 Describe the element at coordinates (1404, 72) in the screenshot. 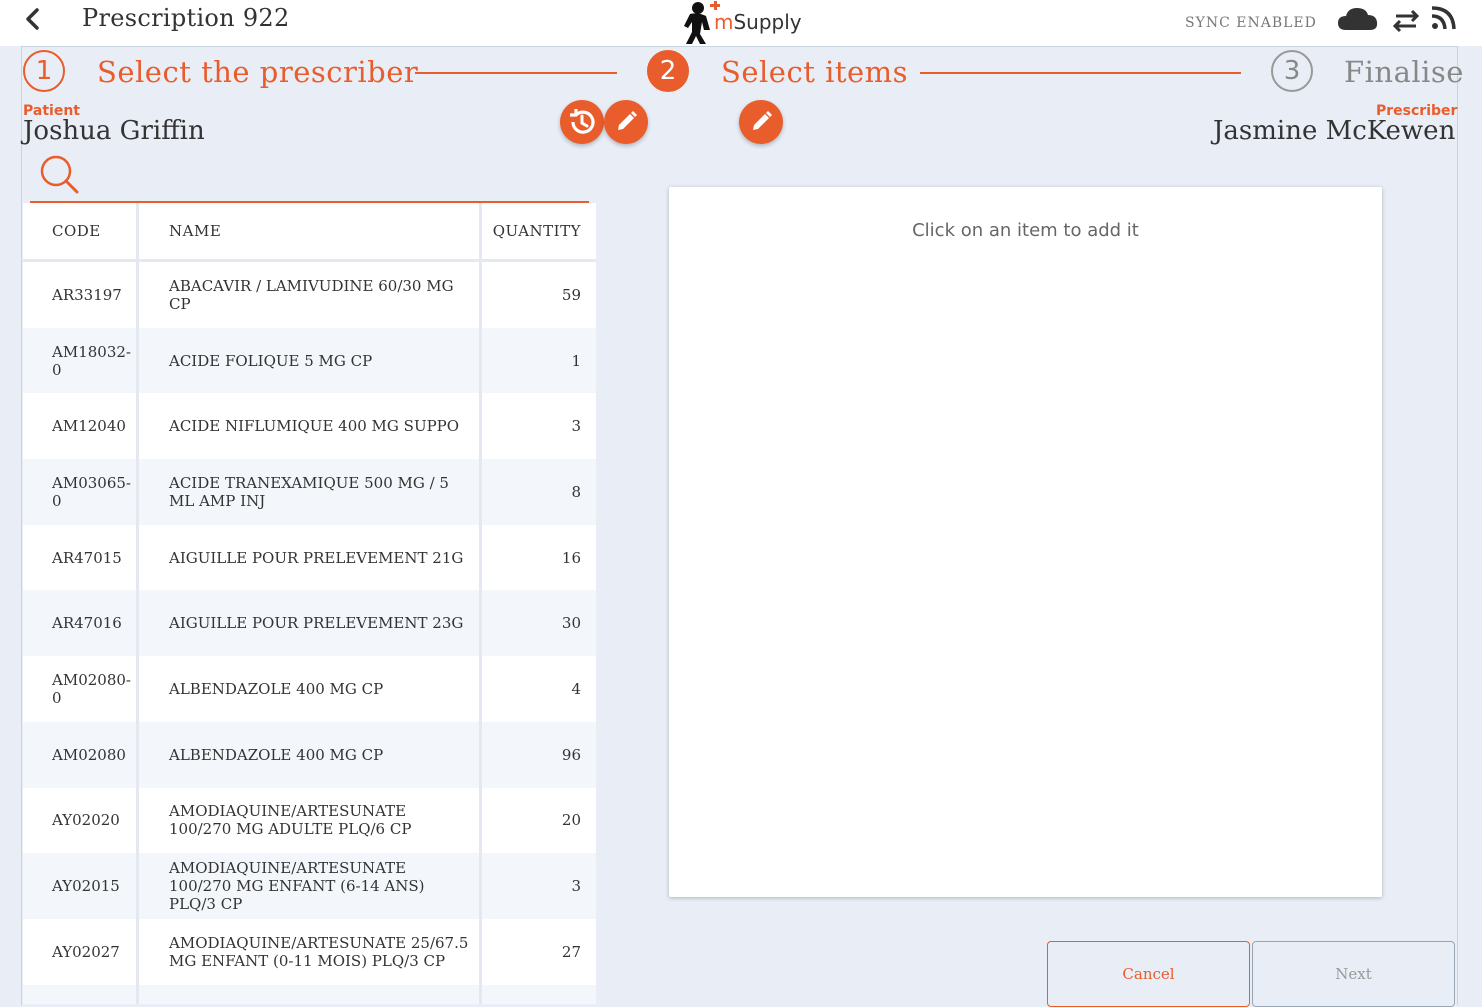

I see `step-3-label: Finalise` at that location.